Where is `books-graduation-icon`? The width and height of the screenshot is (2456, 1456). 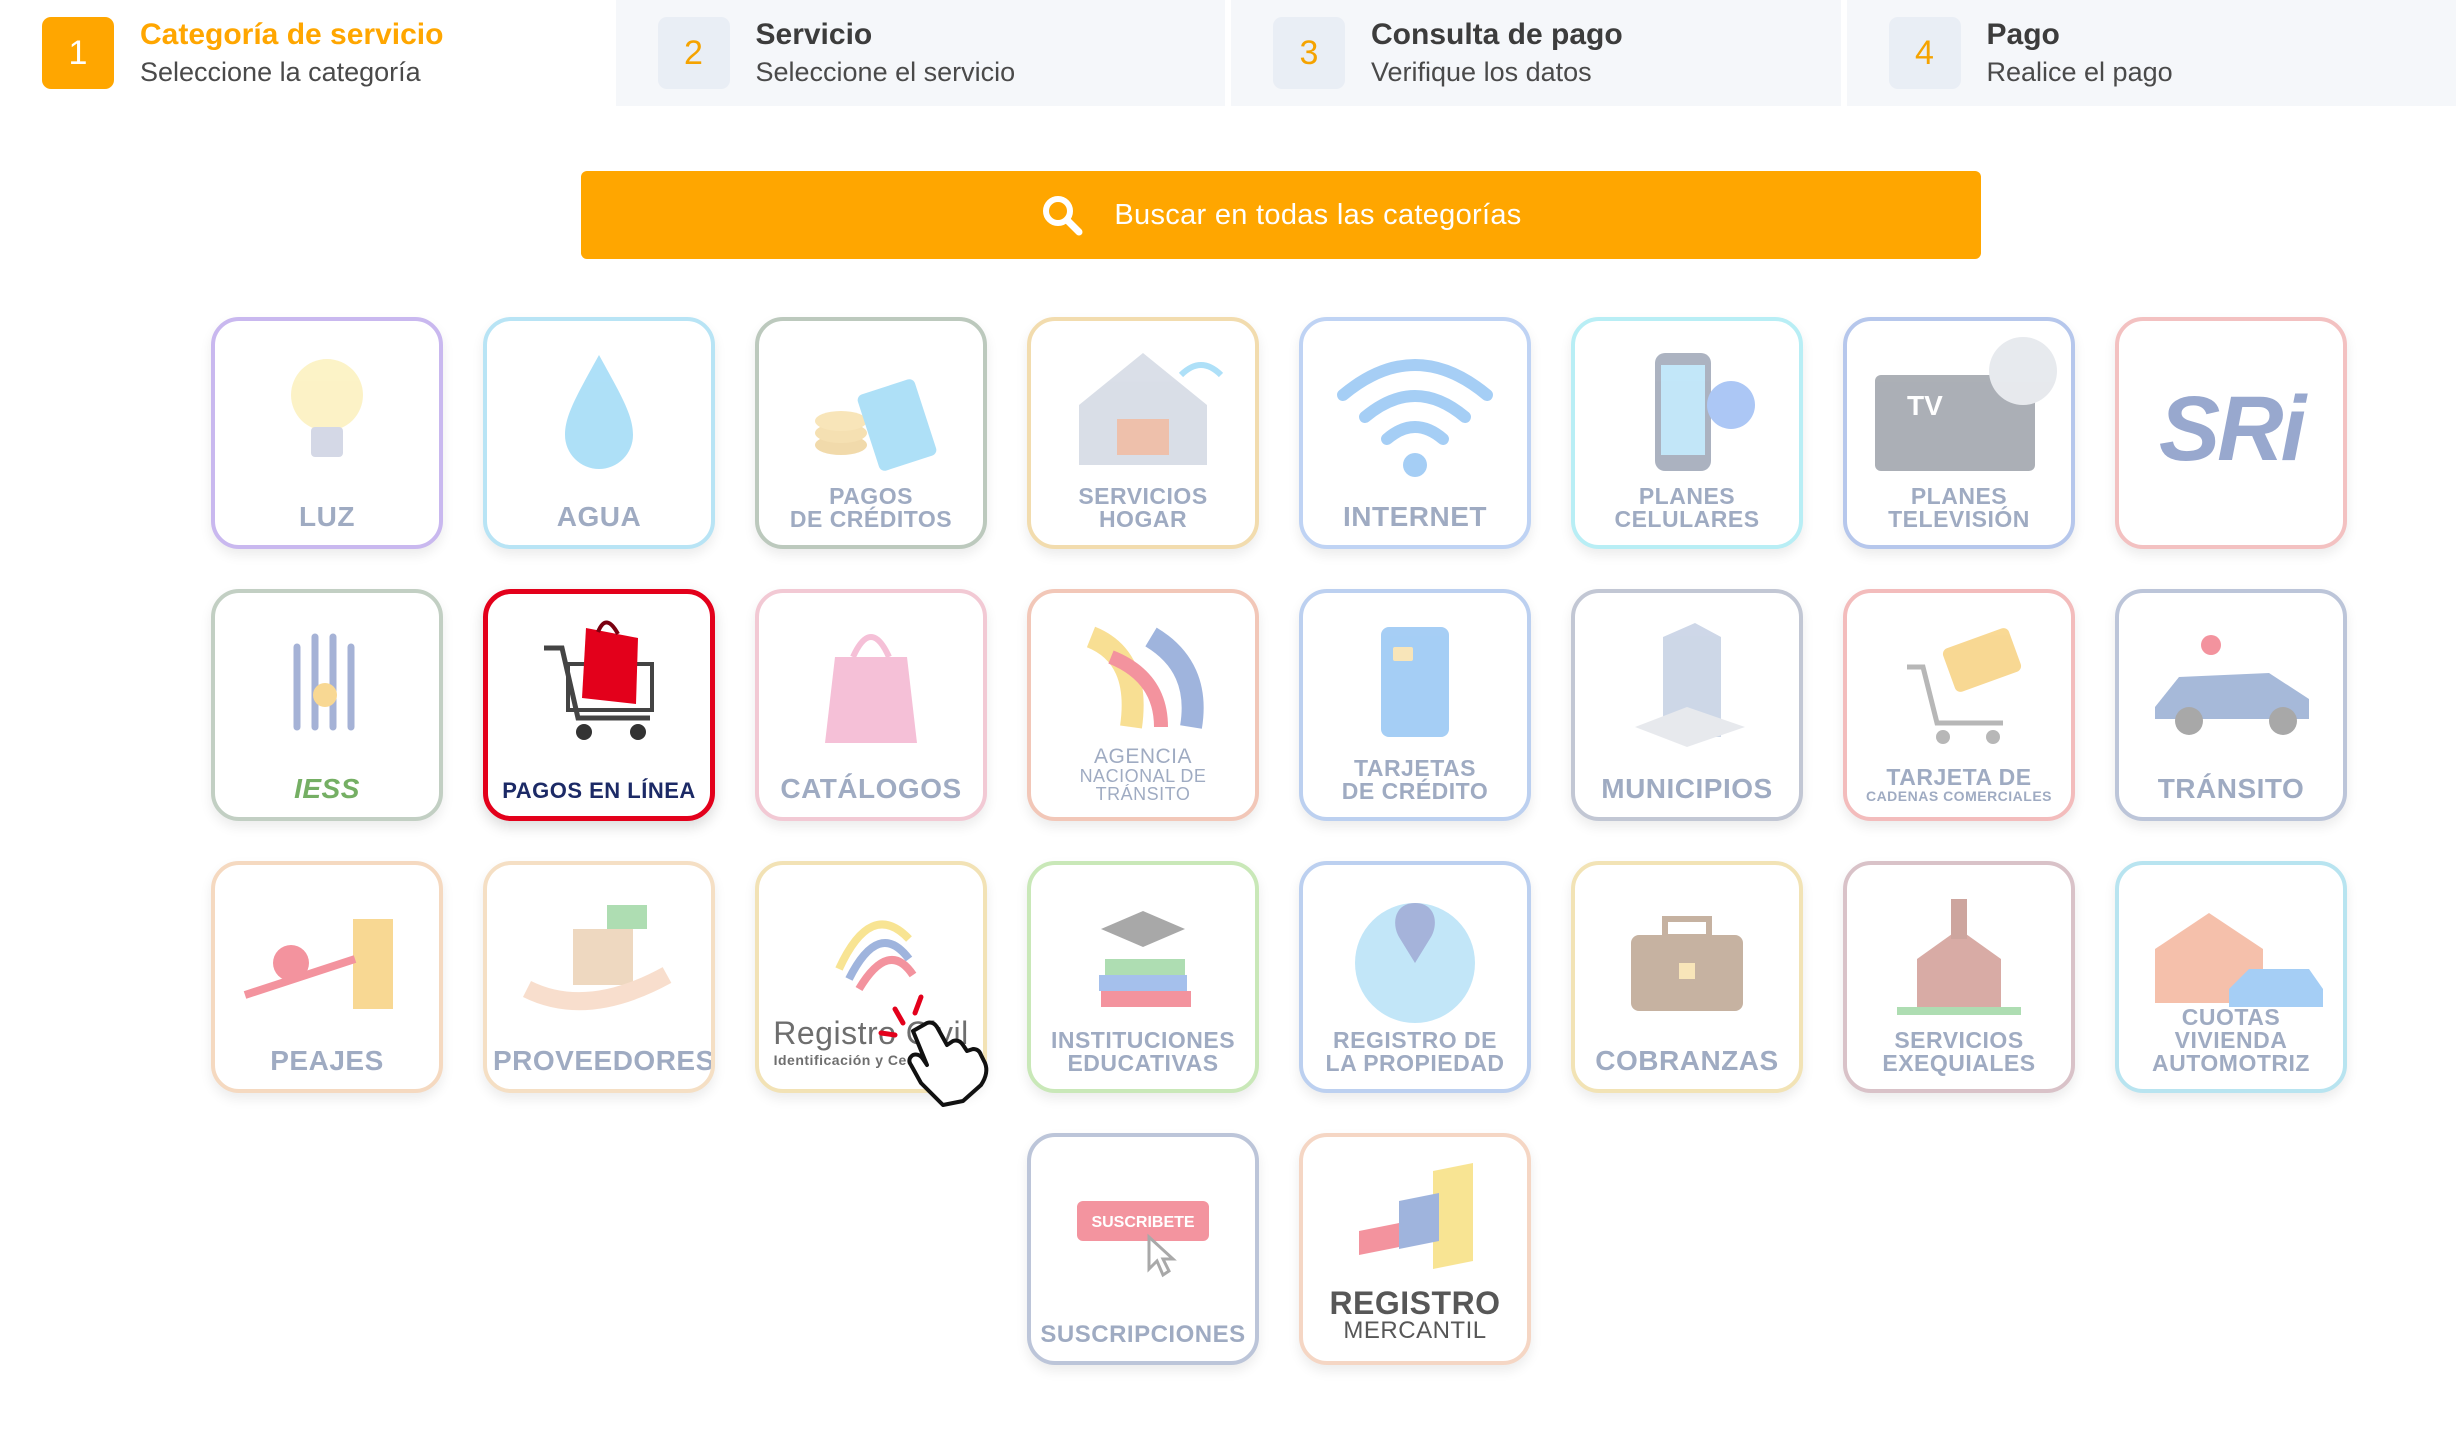
books-graduation-icon is located at coordinates (1145, 959).